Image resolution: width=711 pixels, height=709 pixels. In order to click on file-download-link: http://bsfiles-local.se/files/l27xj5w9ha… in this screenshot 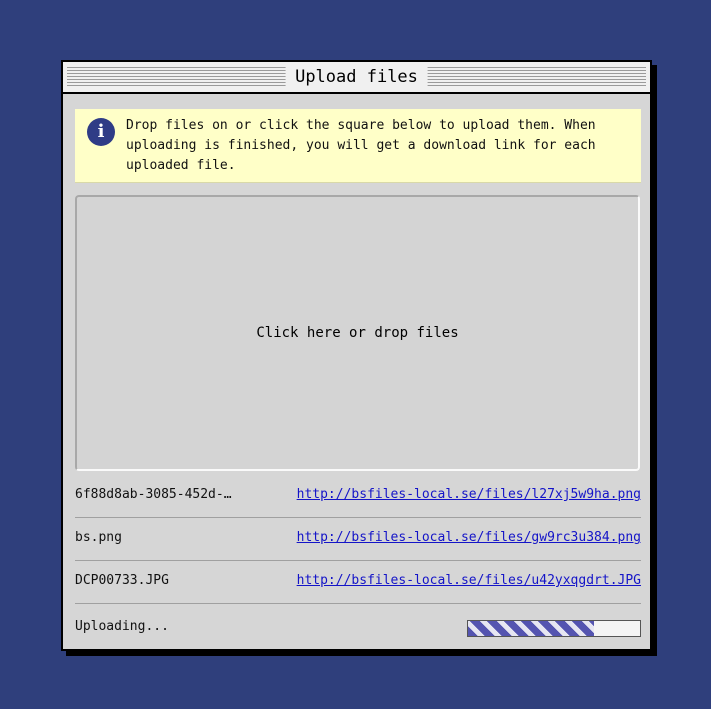, I will do `click(469, 494)`.